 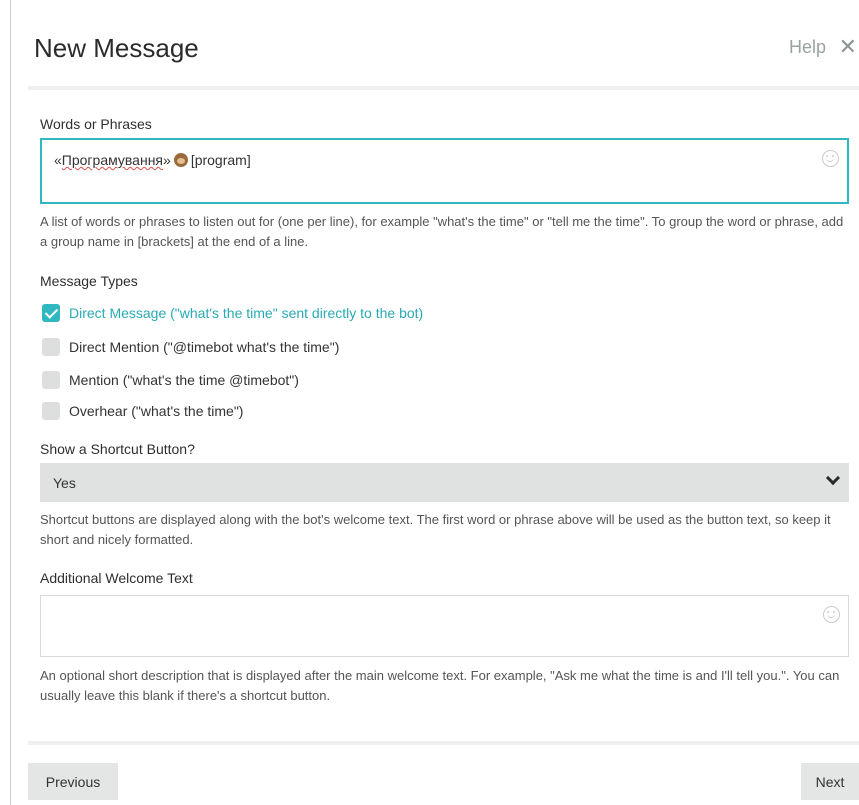 What do you see at coordinates (832, 481) in the screenshot?
I see `chevron-down-icon` at bounding box center [832, 481].